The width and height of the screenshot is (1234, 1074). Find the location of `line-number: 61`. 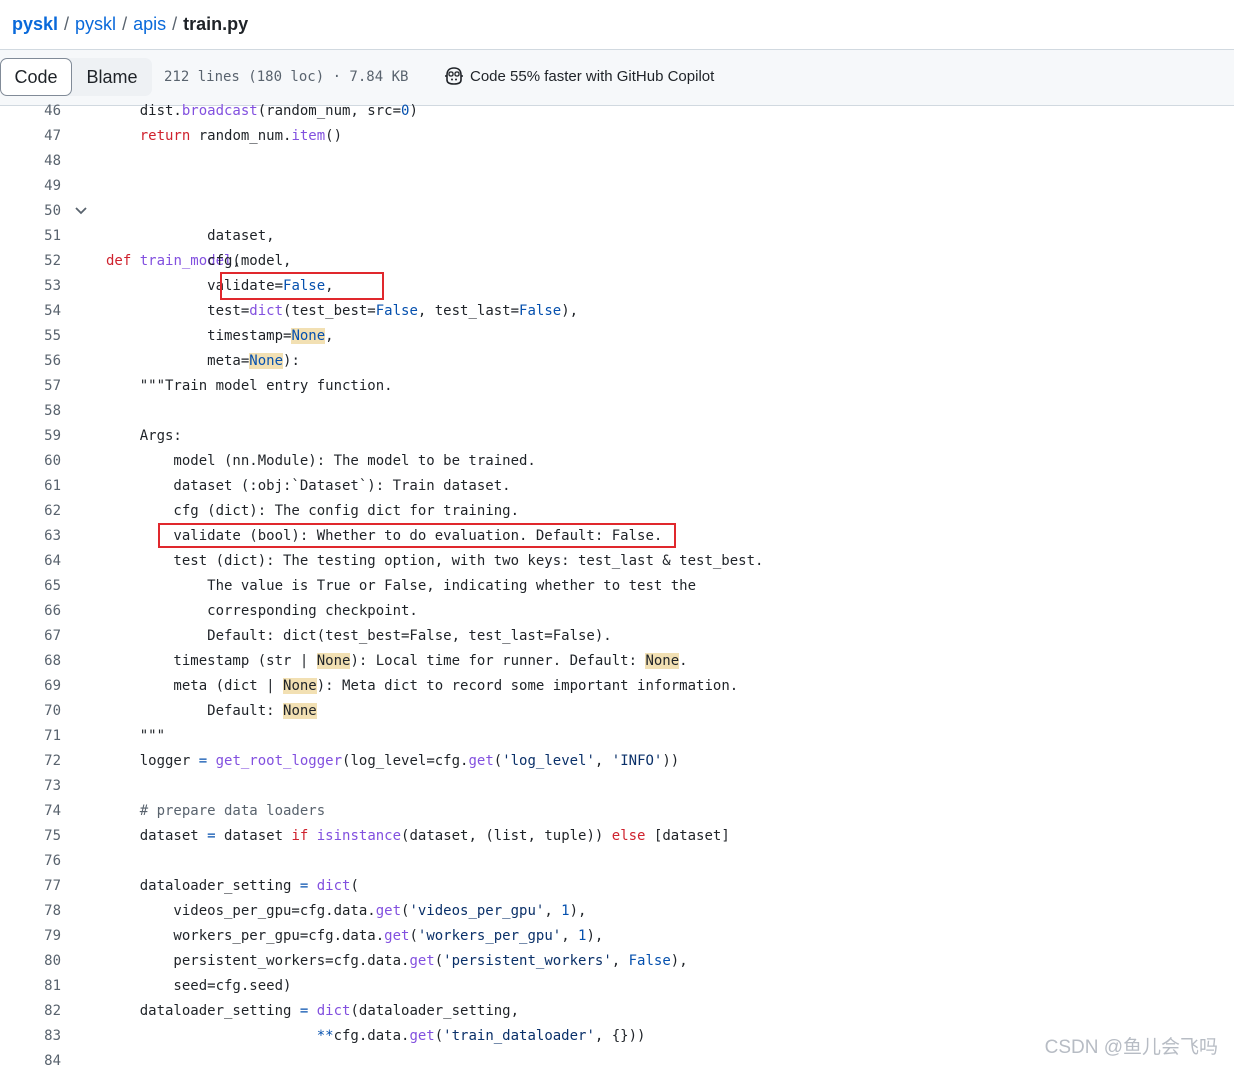

line-number: 61 is located at coordinates (30, 486).